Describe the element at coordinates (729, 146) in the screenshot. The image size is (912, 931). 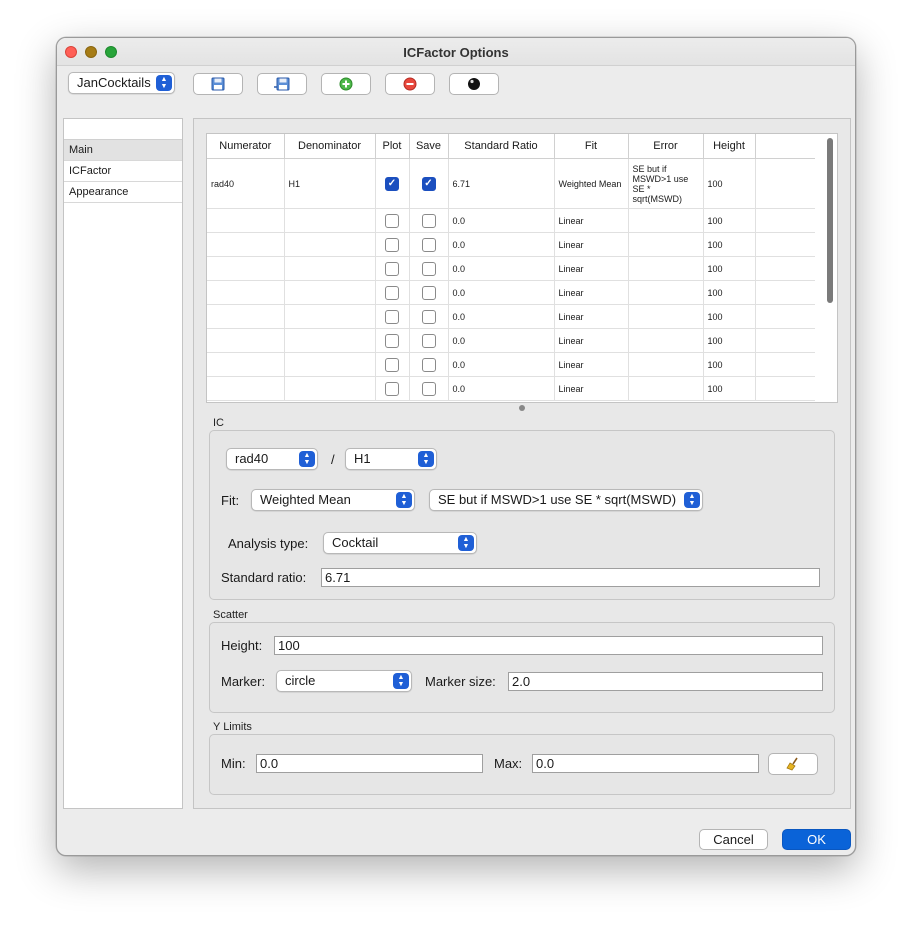
I see `column-header-height: Height` at that location.